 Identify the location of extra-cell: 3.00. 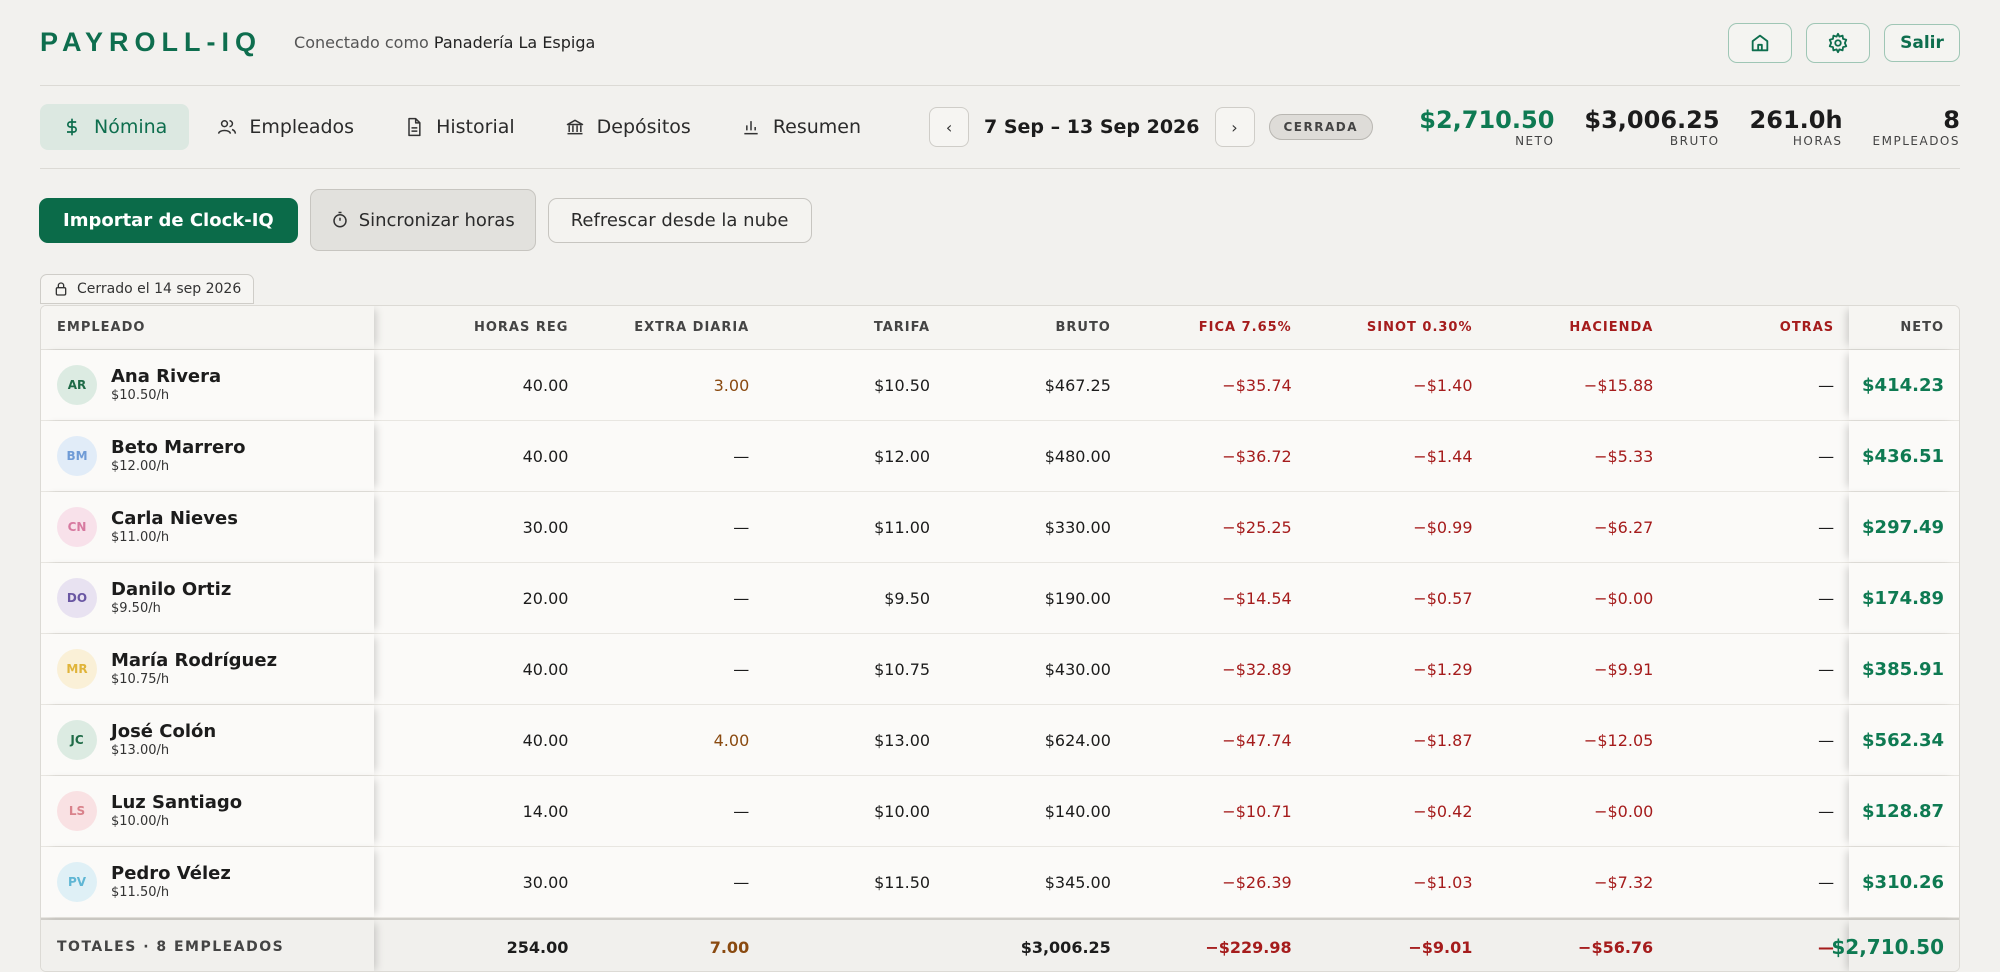
(731, 385).